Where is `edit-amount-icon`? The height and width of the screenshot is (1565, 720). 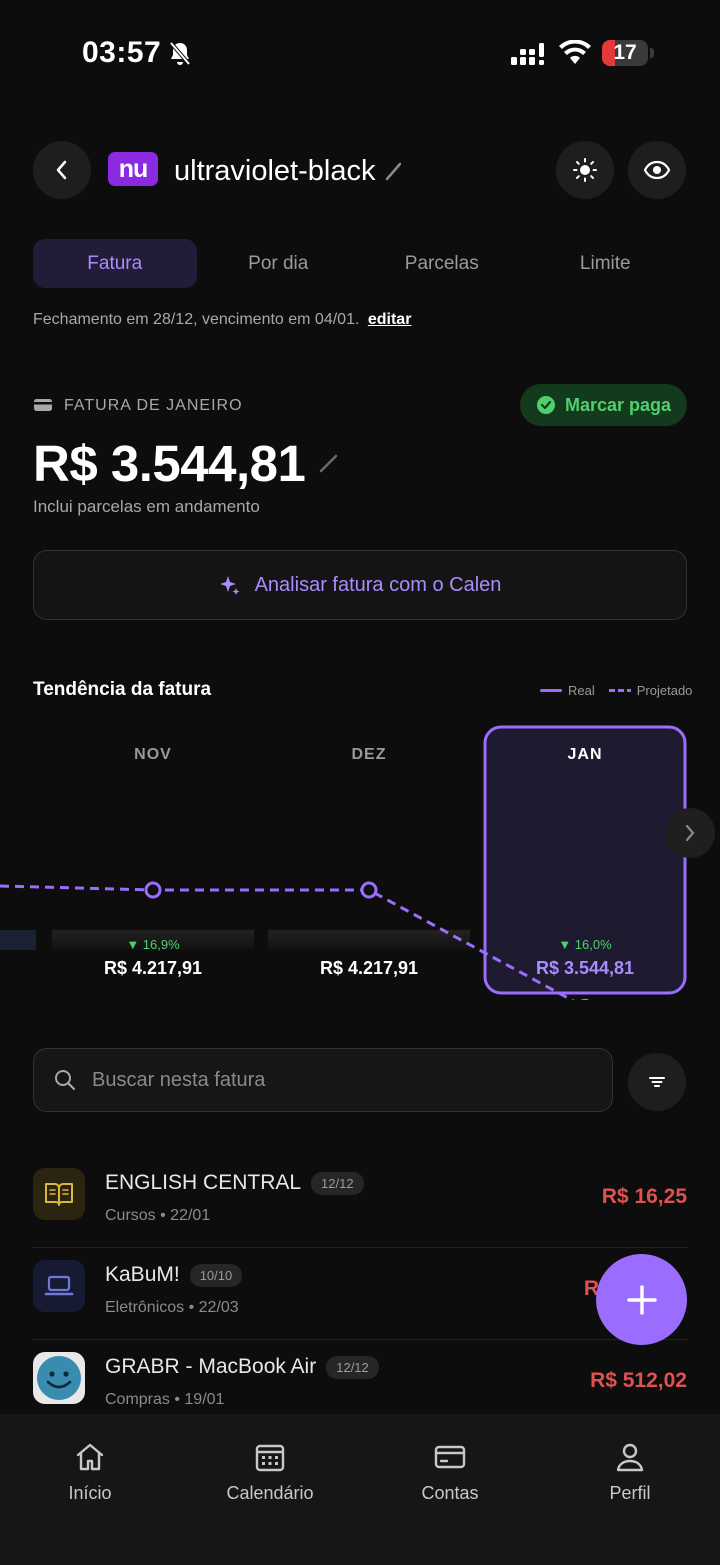
edit-amount-icon is located at coordinates (329, 465).